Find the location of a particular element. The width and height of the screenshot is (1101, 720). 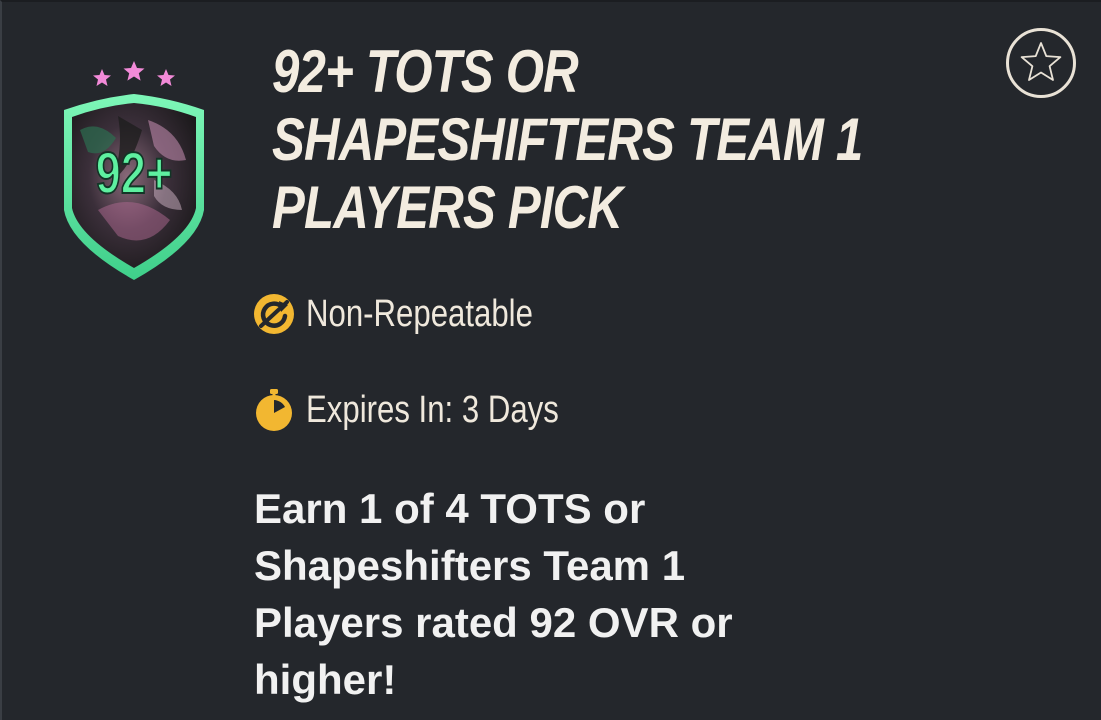

title-line-1: 92+ TOTS OR is located at coordinates (425, 71).